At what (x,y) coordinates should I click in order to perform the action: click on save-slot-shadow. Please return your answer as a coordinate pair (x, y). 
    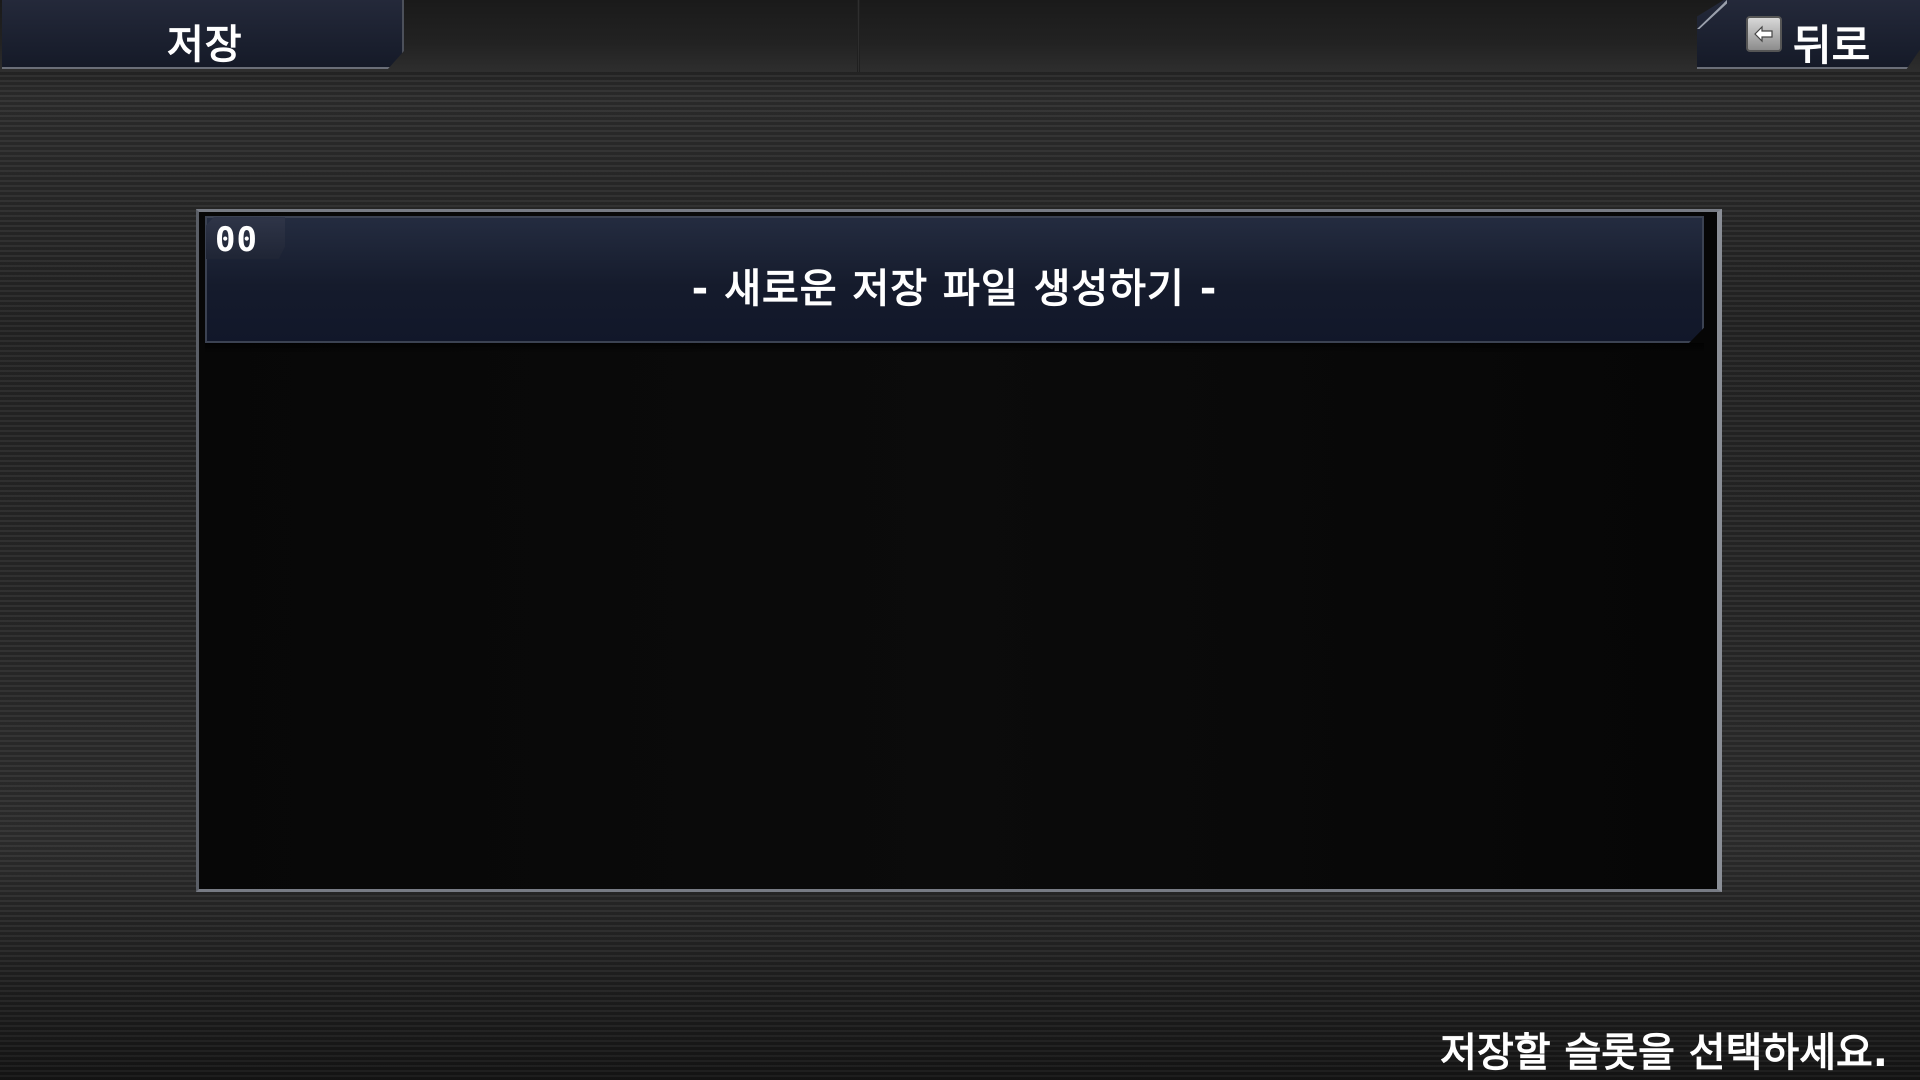
    Looking at the image, I should click on (954, 348).